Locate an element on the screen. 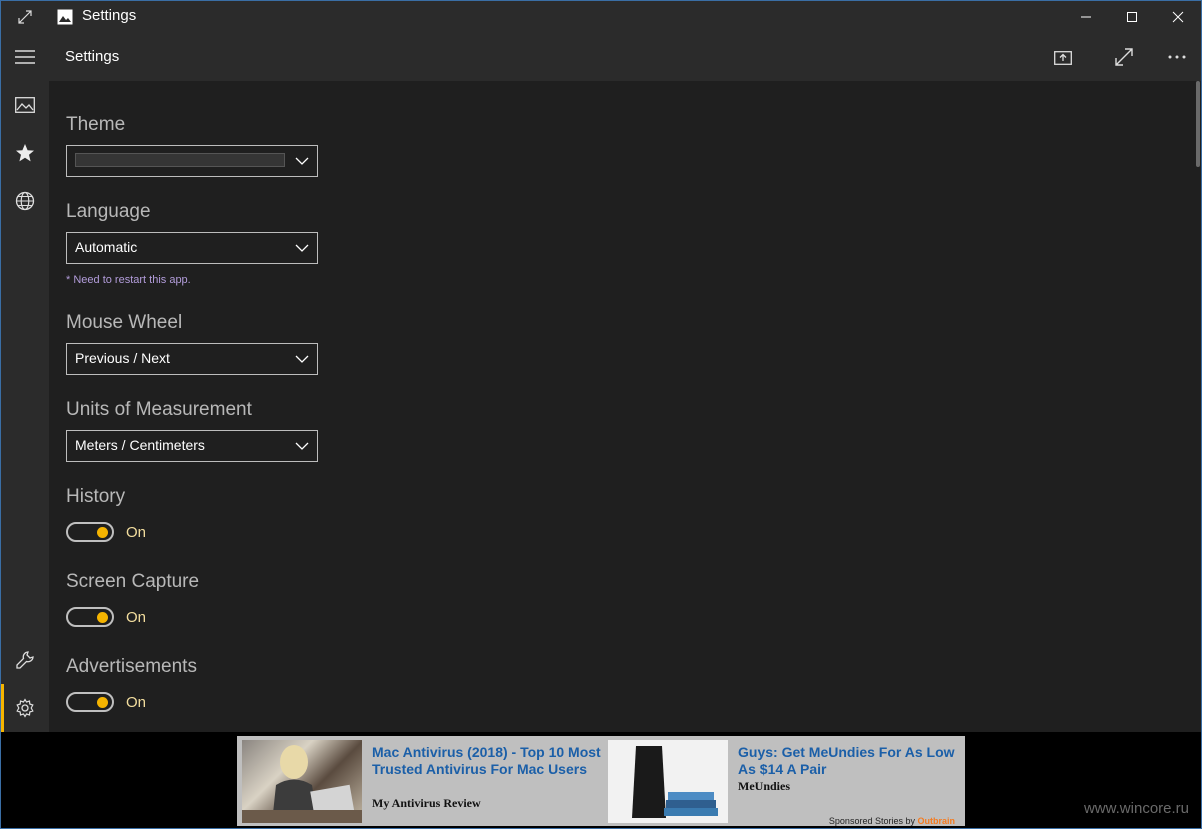 The height and width of the screenshot is (829, 1202). advertisements-label: Advertisements is located at coordinates (131, 666).